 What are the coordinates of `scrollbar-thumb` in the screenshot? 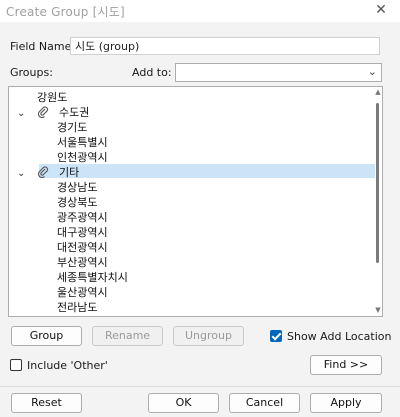 It's located at (377, 183).